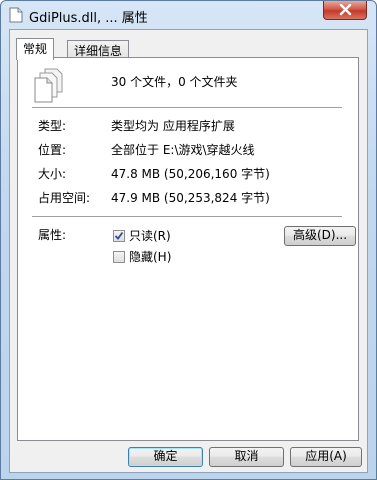 The image size is (377, 480). What do you see at coordinates (183, 150) in the screenshot?
I see `location-value: 全部位于 E:\游戏\穿越火线` at bounding box center [183, 150].